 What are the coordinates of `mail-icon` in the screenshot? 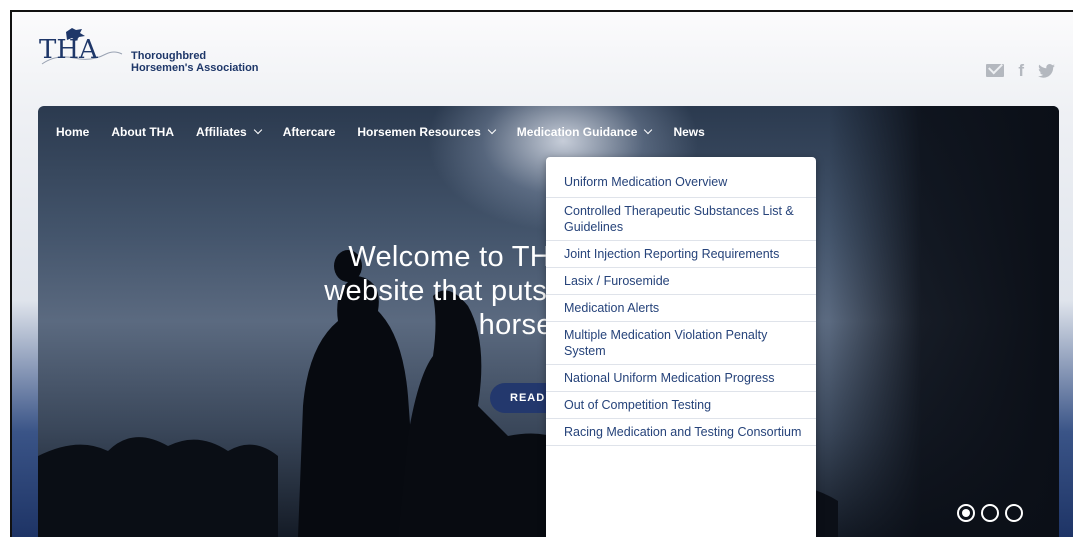 It's located at (995, 70).